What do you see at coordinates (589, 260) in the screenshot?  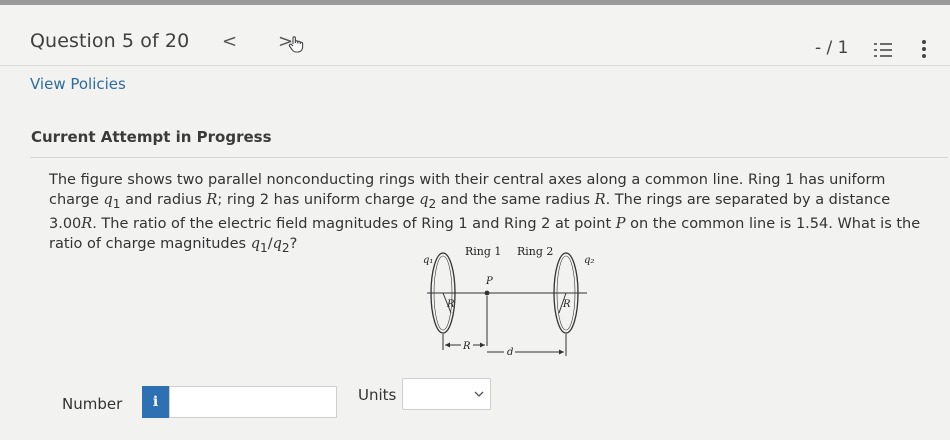 I see `q2-label: q₂` at bounding box center [589, 260].